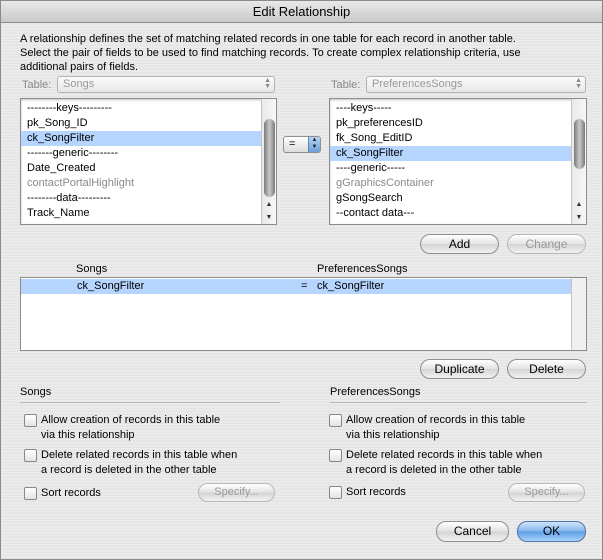 The width and height of the screenshot is (603, 560). I want to click on field-list-item: pk_preferencesID, so click(458, 123).